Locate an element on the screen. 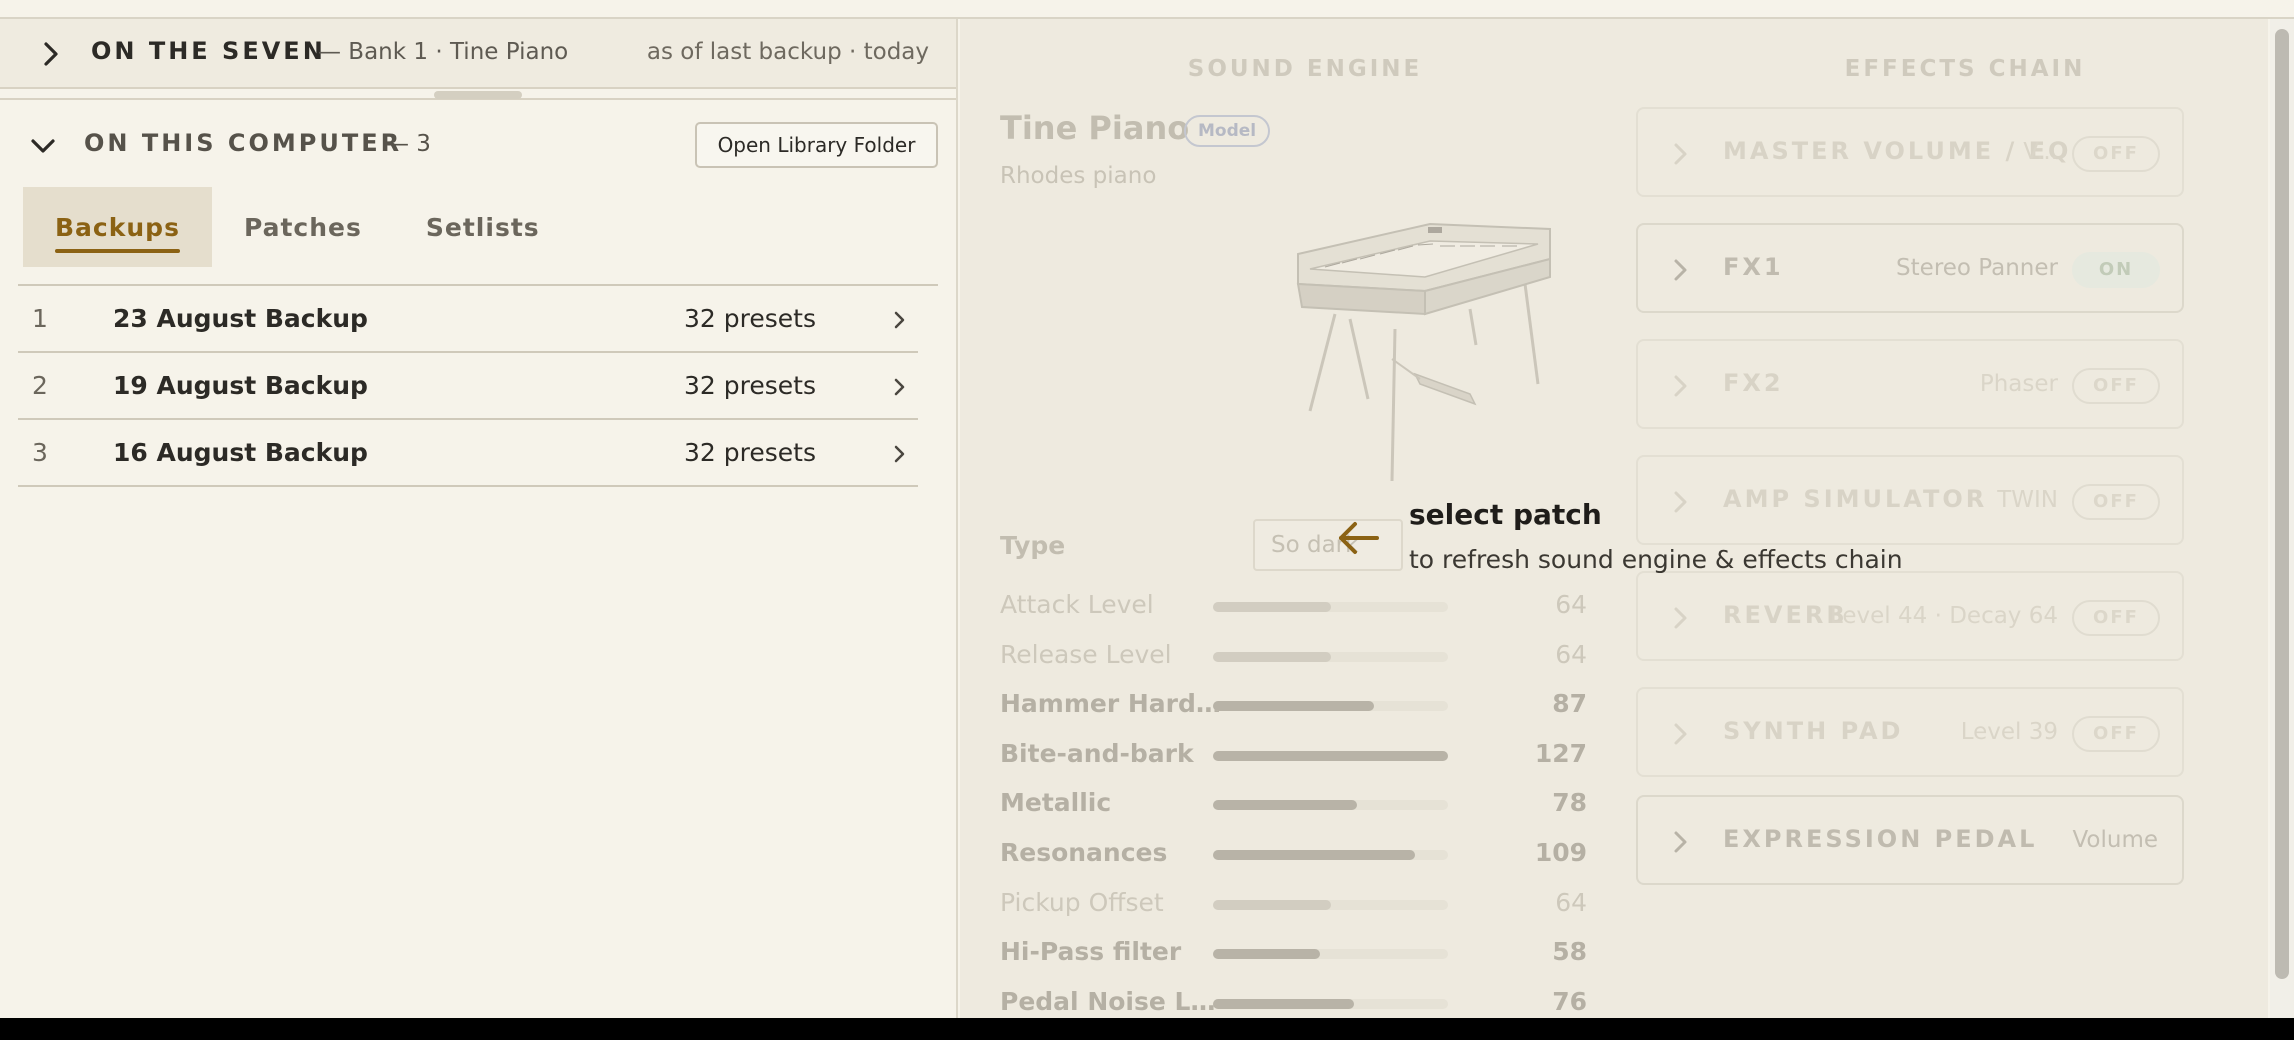 The image size is (2294, 1040). tab-setlists: Setlists is located at coordinates (483, 227).